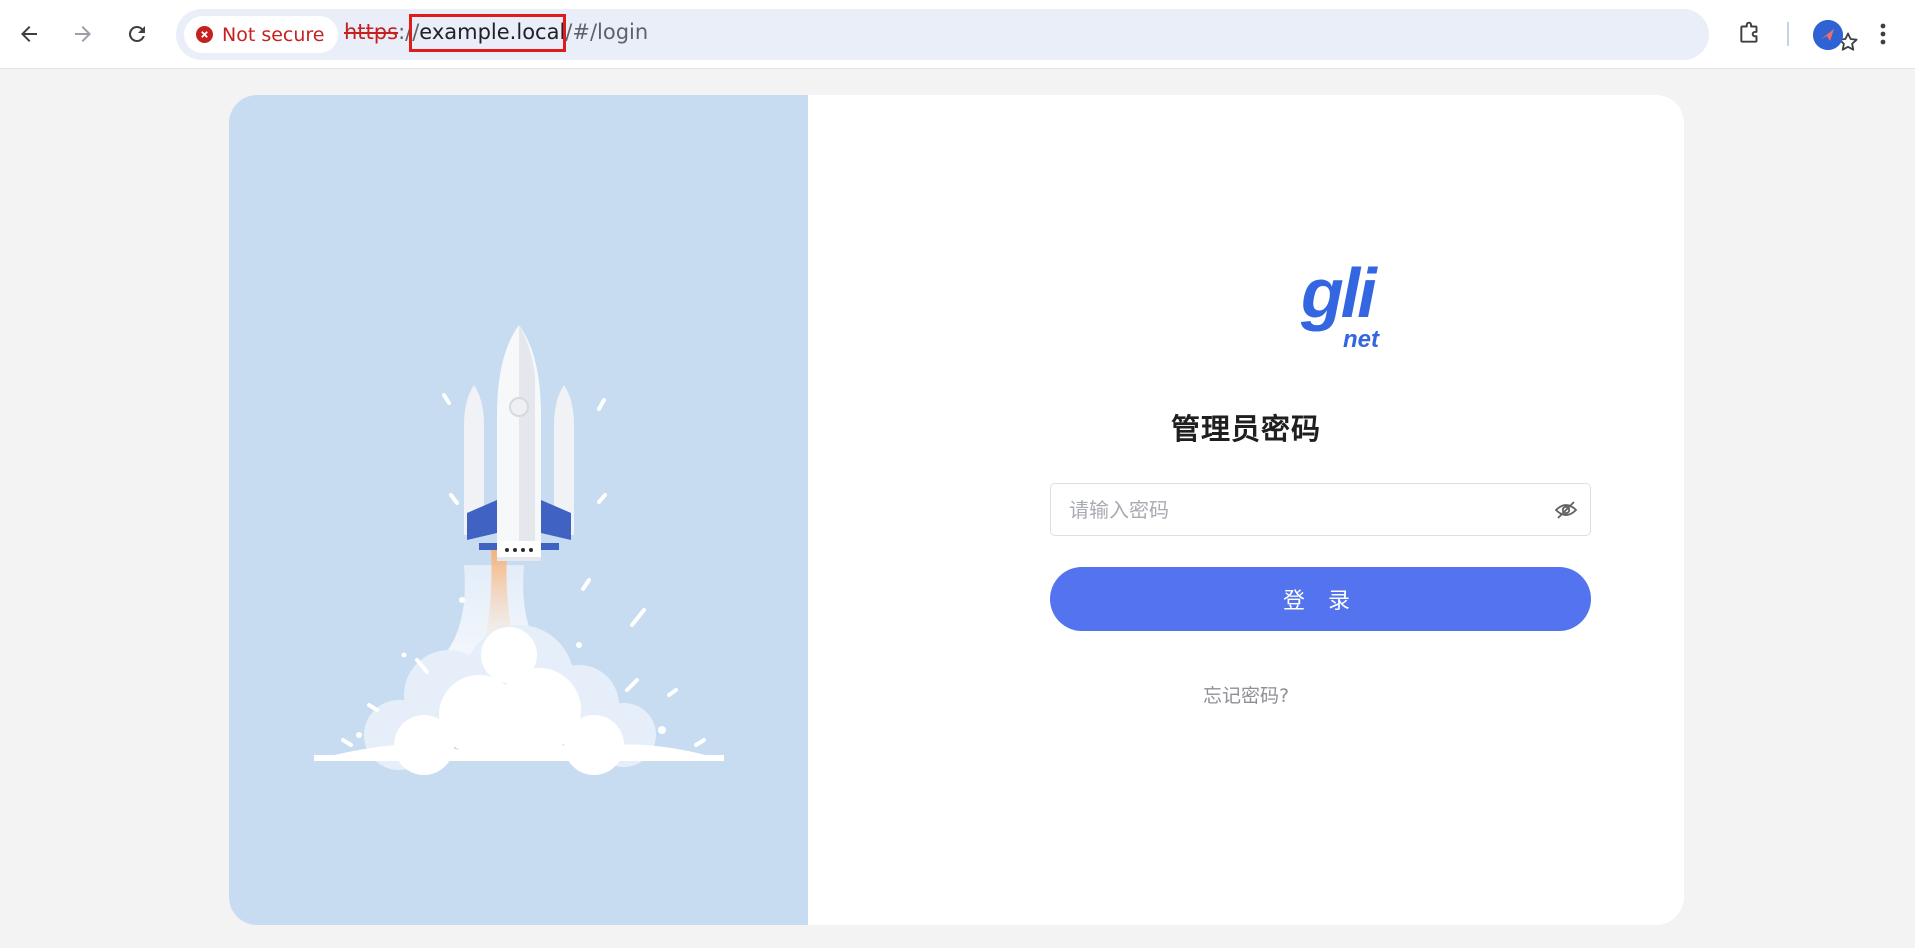 This screenshot has height=948, width=1915. What do you see at coordinates (1246, 694) in the screenshot?
I see `forgot-password-link: 忘记密码?` at bounding box center [1246, 694].